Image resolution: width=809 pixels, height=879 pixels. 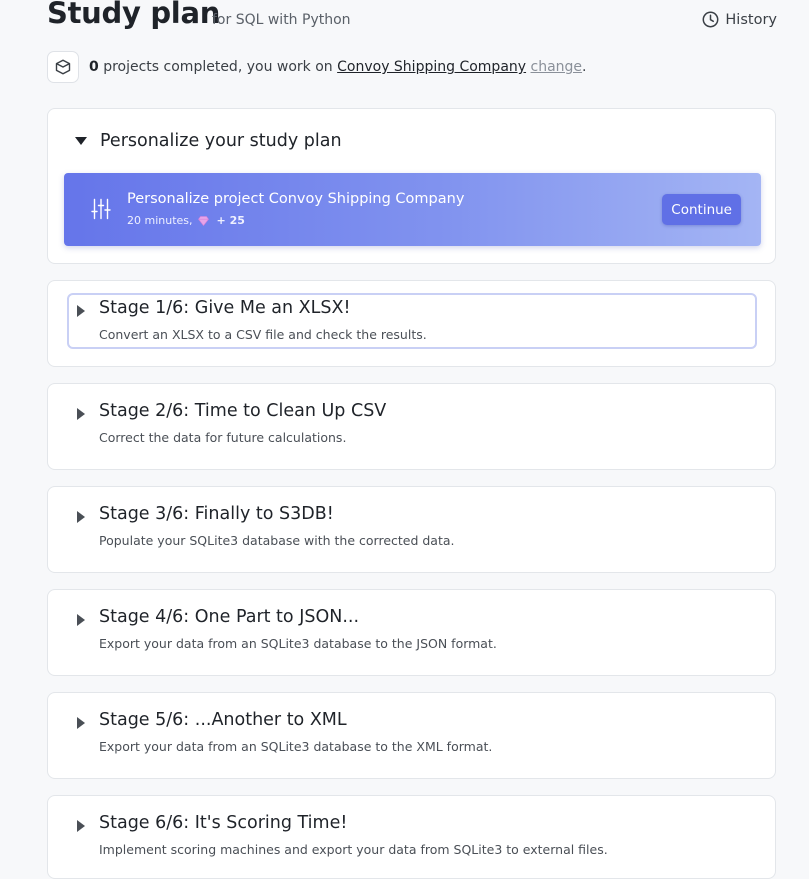 I want to click on page-header: Study plan for SQL with Python History, so click(x=412, y=20).